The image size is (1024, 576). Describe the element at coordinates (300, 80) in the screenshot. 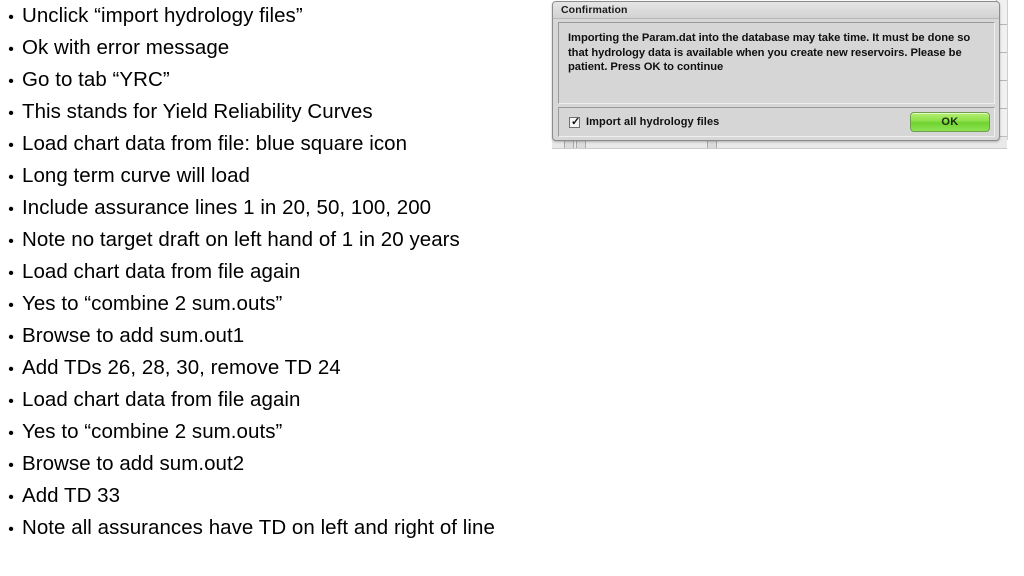

I see `list-item: • Go to tab “YRC”` at that location.